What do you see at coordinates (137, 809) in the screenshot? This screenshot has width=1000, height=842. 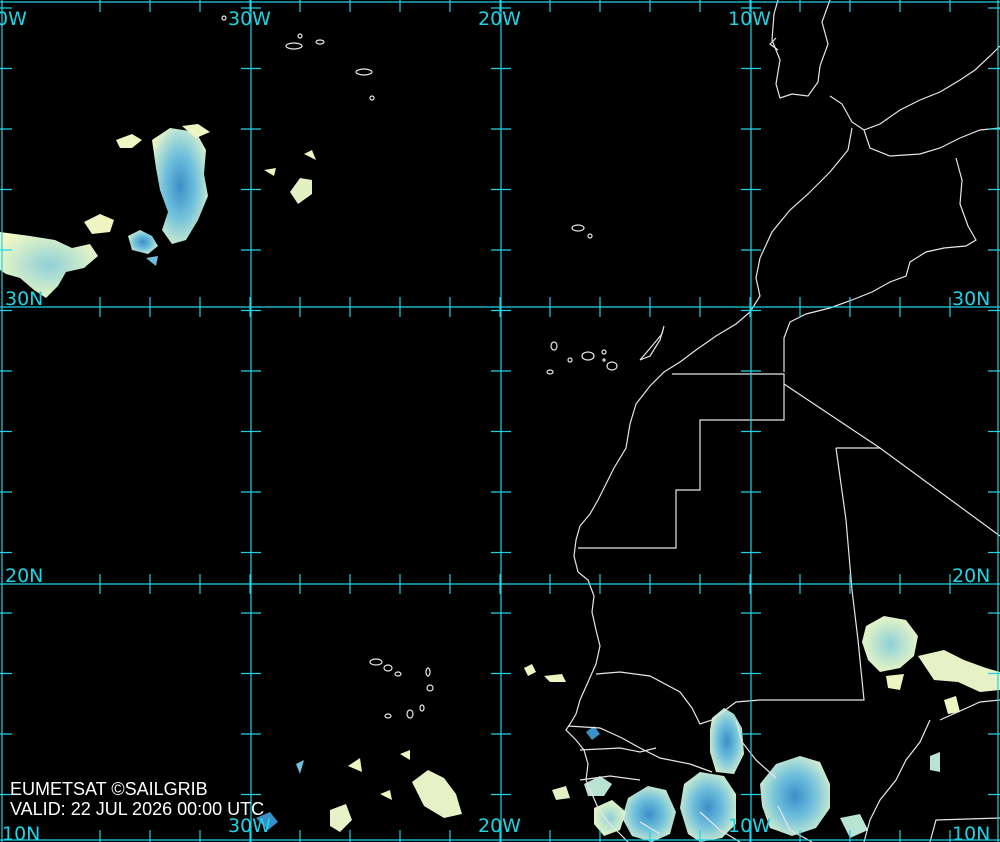 I see `valid-time-label: VALID: 22 JUL 2026 00:00 UTC` at bounding box center [137, 809].